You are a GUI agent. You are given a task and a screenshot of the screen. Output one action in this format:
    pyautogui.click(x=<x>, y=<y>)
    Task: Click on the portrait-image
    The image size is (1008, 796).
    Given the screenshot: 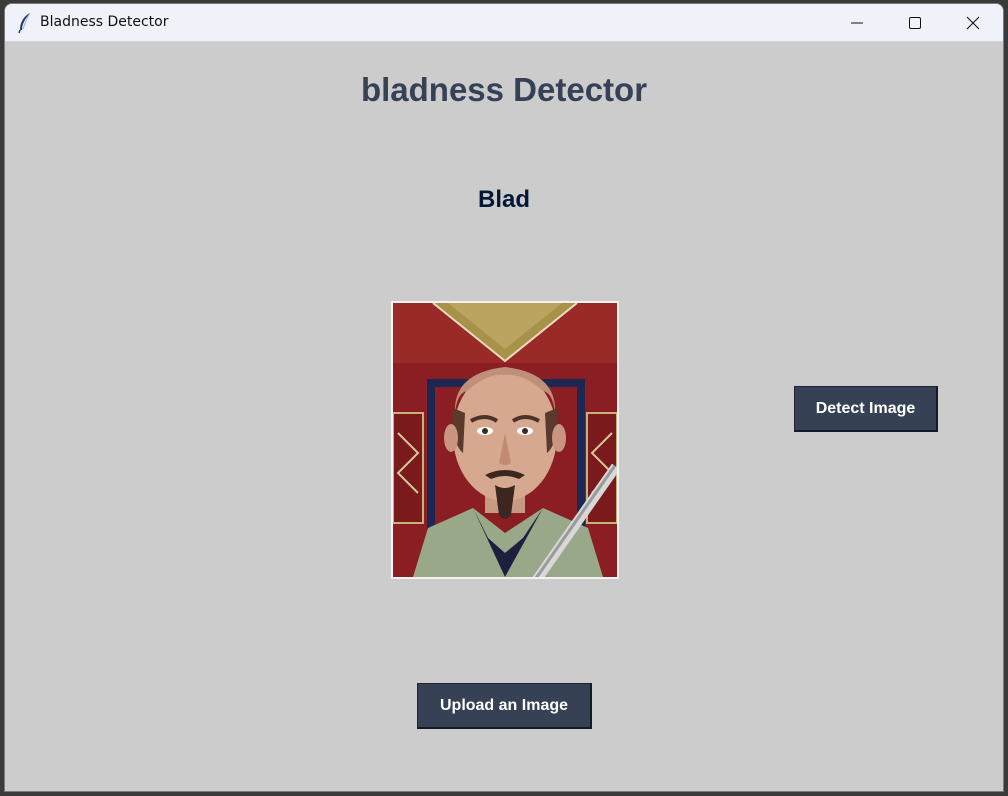 What is the action you would take?
    pyautogui.click(x=505, y=440)
    